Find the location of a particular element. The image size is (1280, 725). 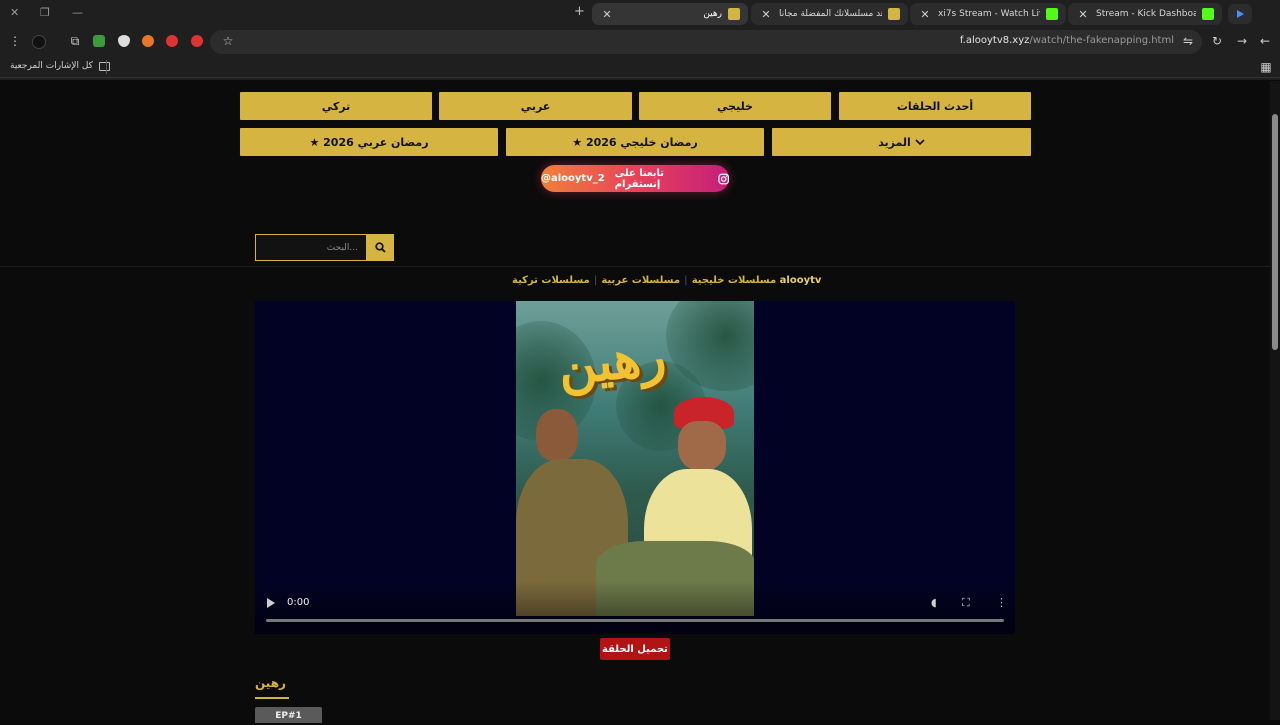

all-bookmarks-button: كل الإشارات المرجعية is located at coordinates (60, 66).